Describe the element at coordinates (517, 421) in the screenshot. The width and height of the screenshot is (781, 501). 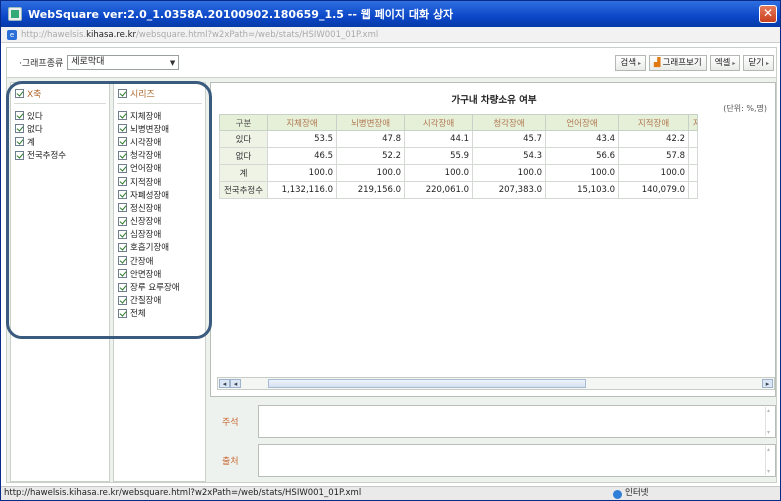
I see `comment-textarea` at that location.